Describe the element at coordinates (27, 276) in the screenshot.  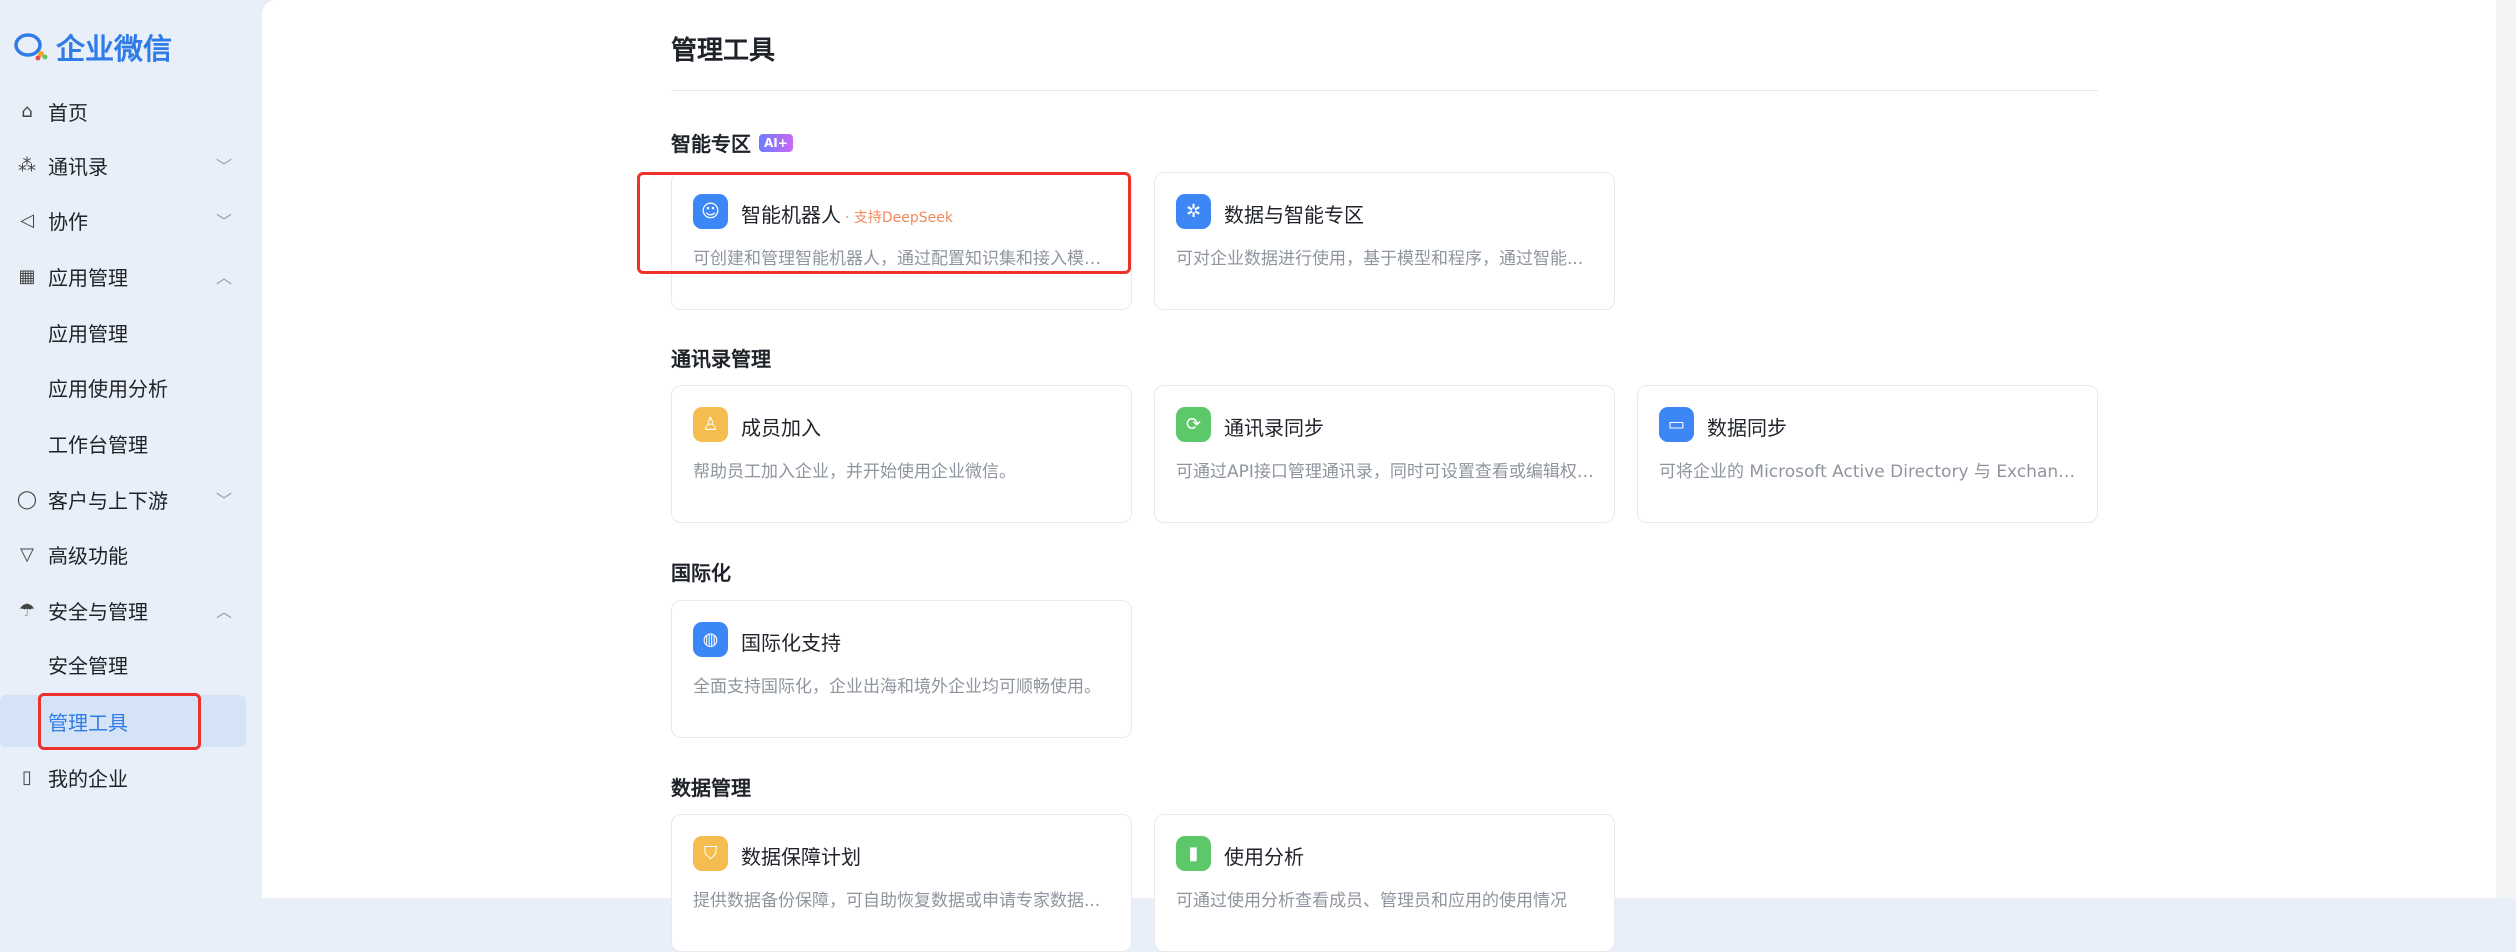
I see `apps-grid-icon: ▦` at that location.